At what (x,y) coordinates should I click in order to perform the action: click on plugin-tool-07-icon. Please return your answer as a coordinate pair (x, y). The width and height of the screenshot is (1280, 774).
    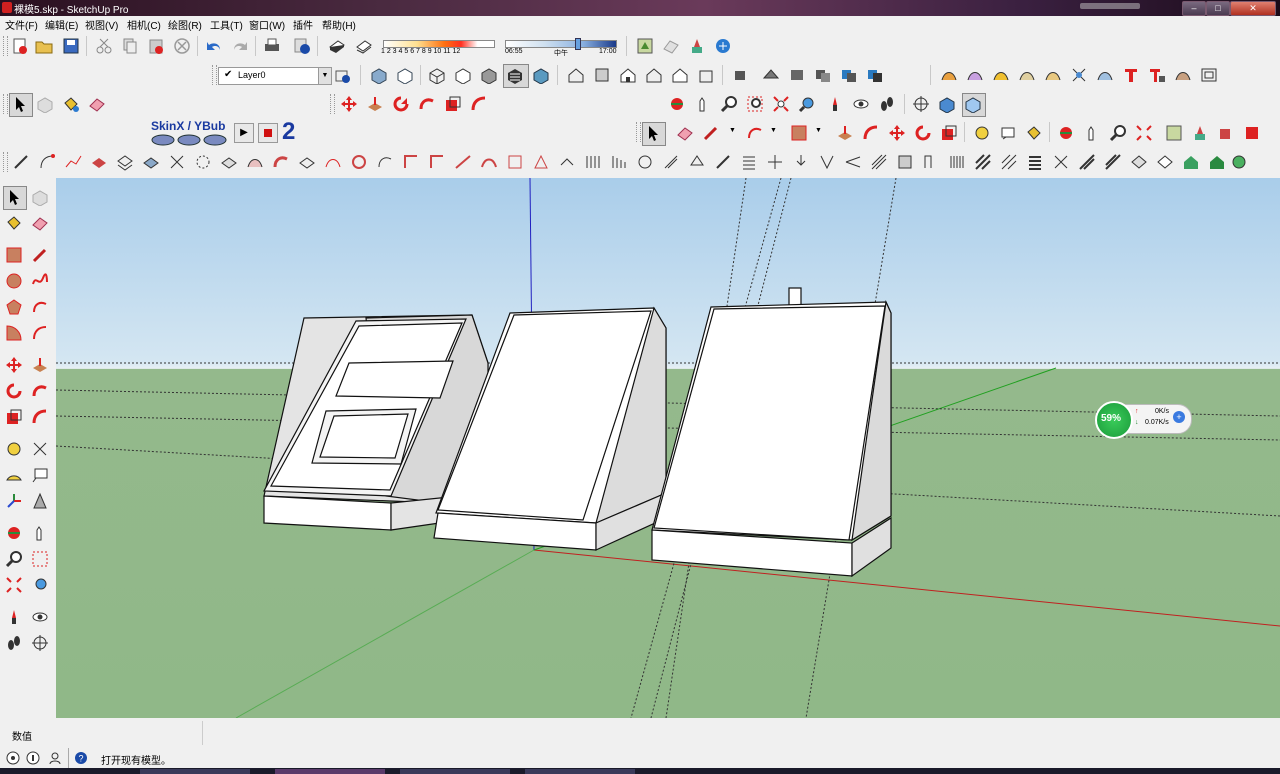
    Looking at the image, I should click on (177, 162).